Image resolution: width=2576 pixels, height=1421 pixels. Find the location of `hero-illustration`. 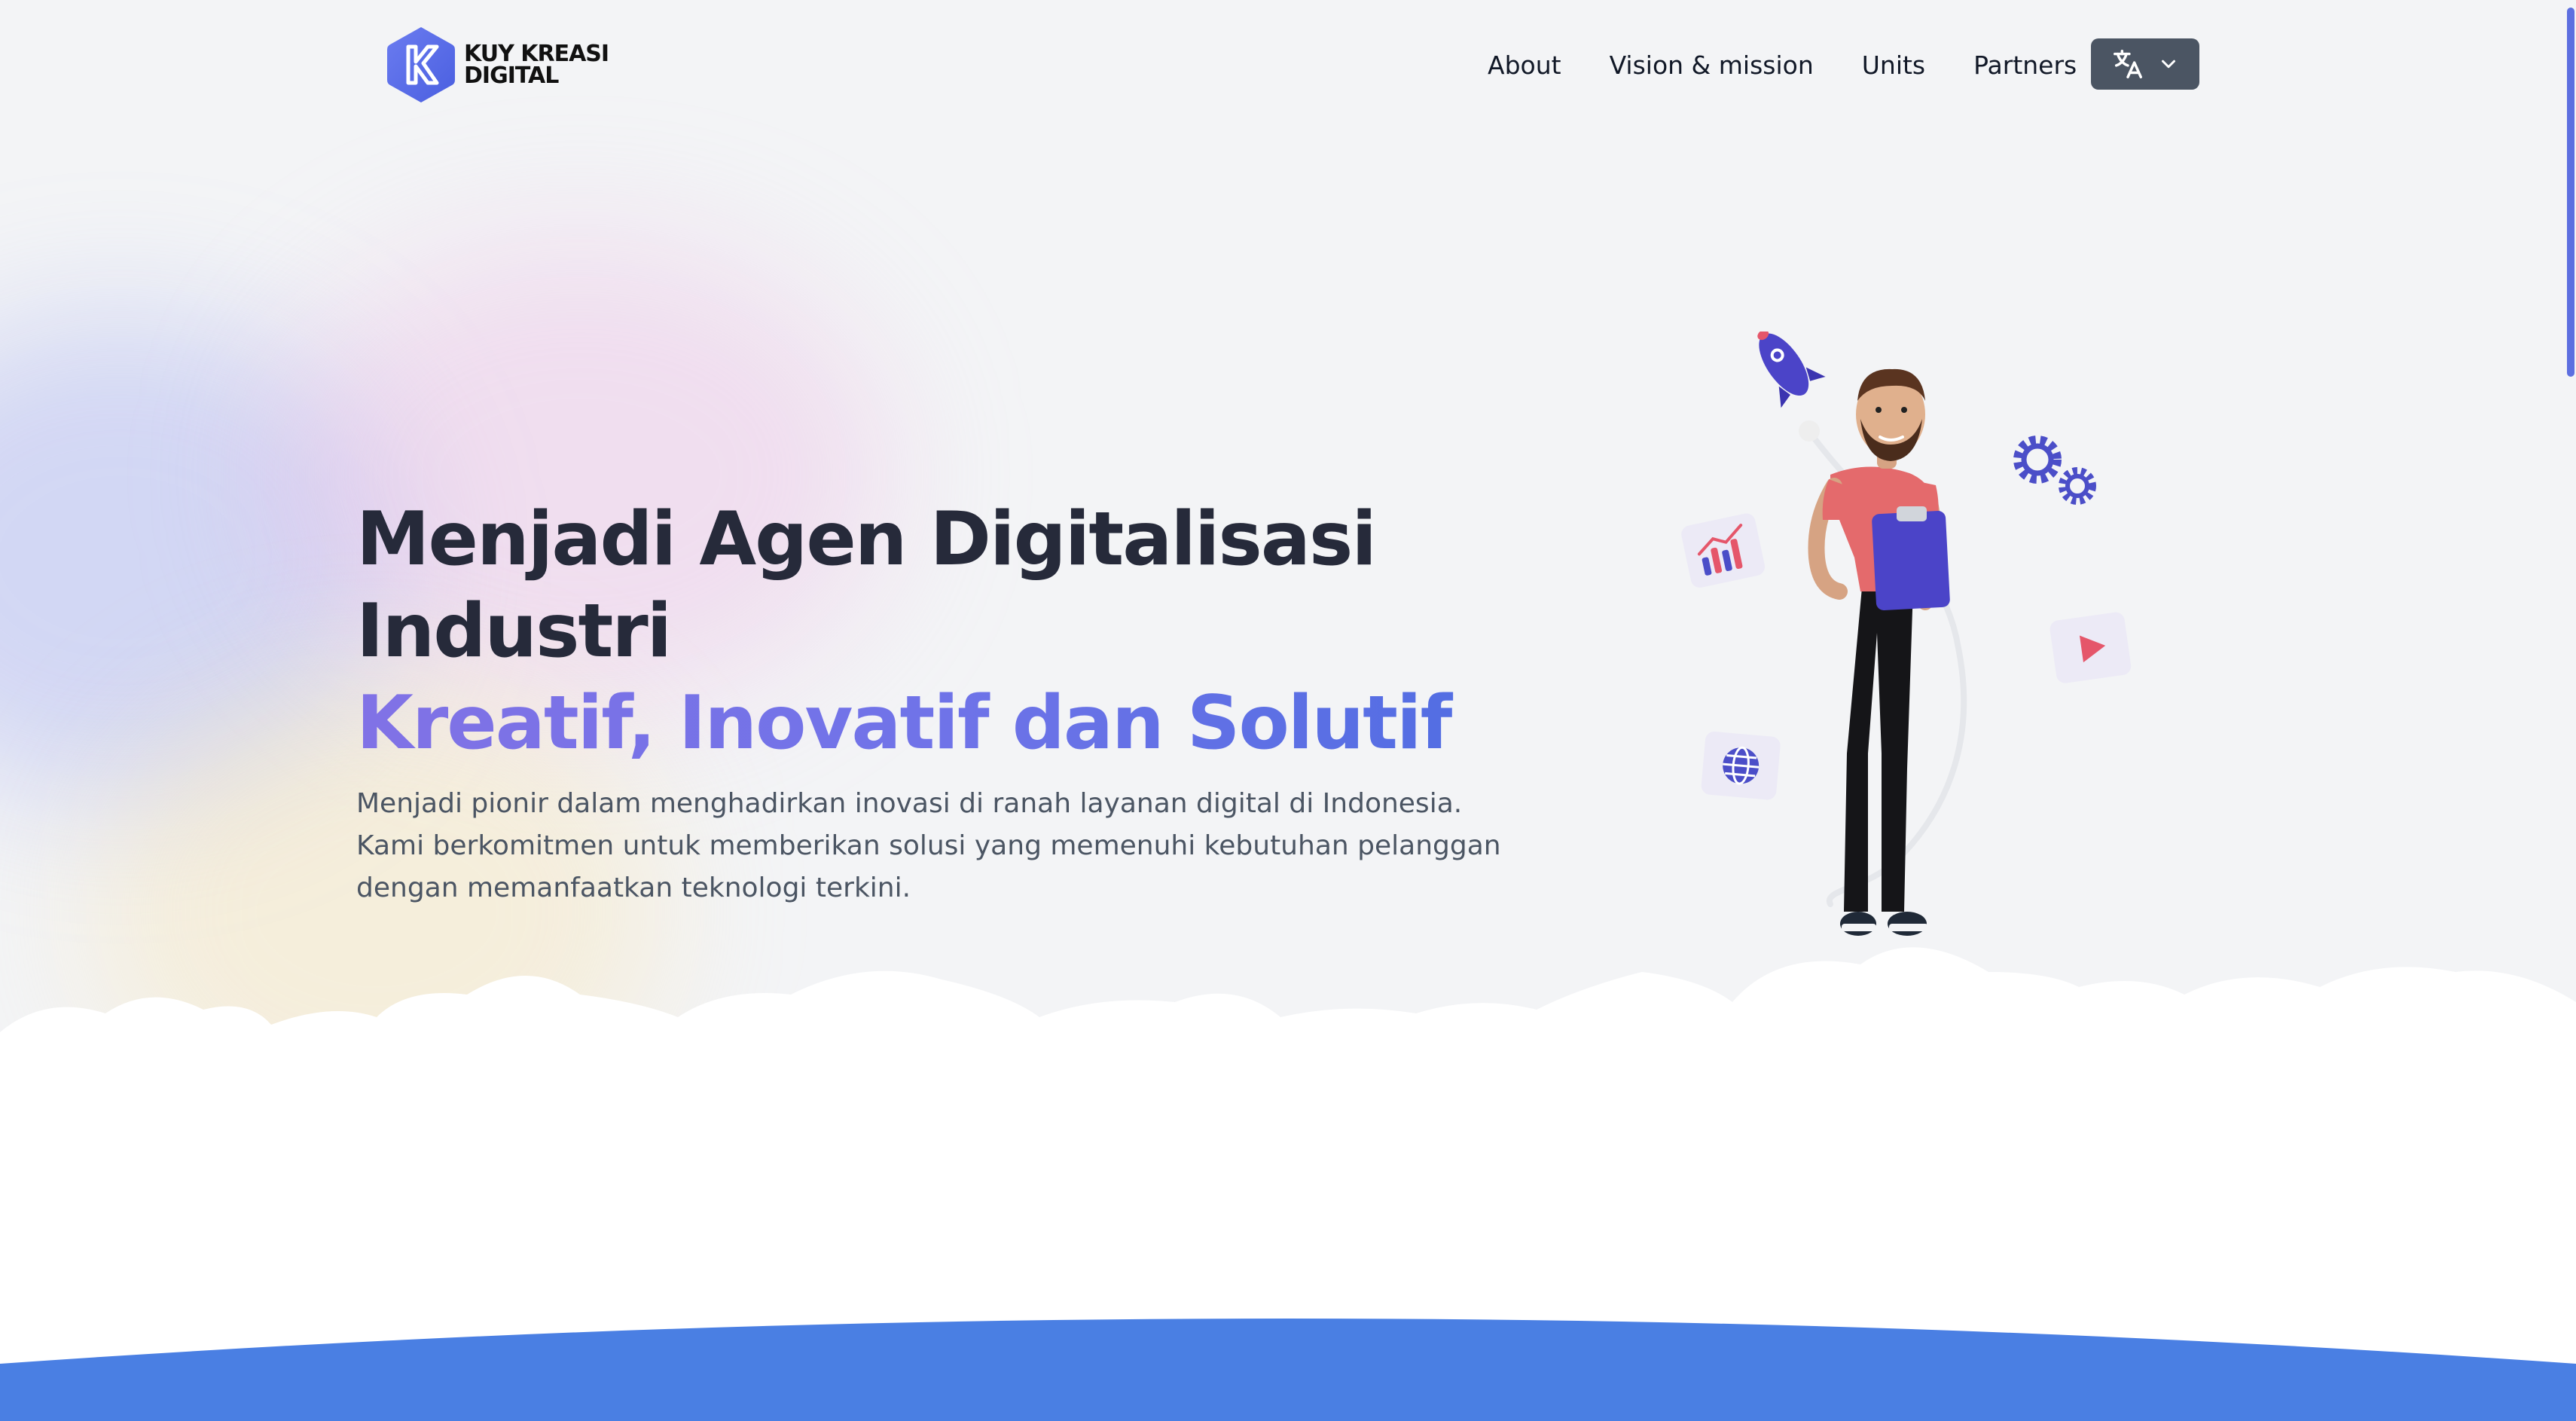

hero-illustration is located at coordinates (1907, 634).